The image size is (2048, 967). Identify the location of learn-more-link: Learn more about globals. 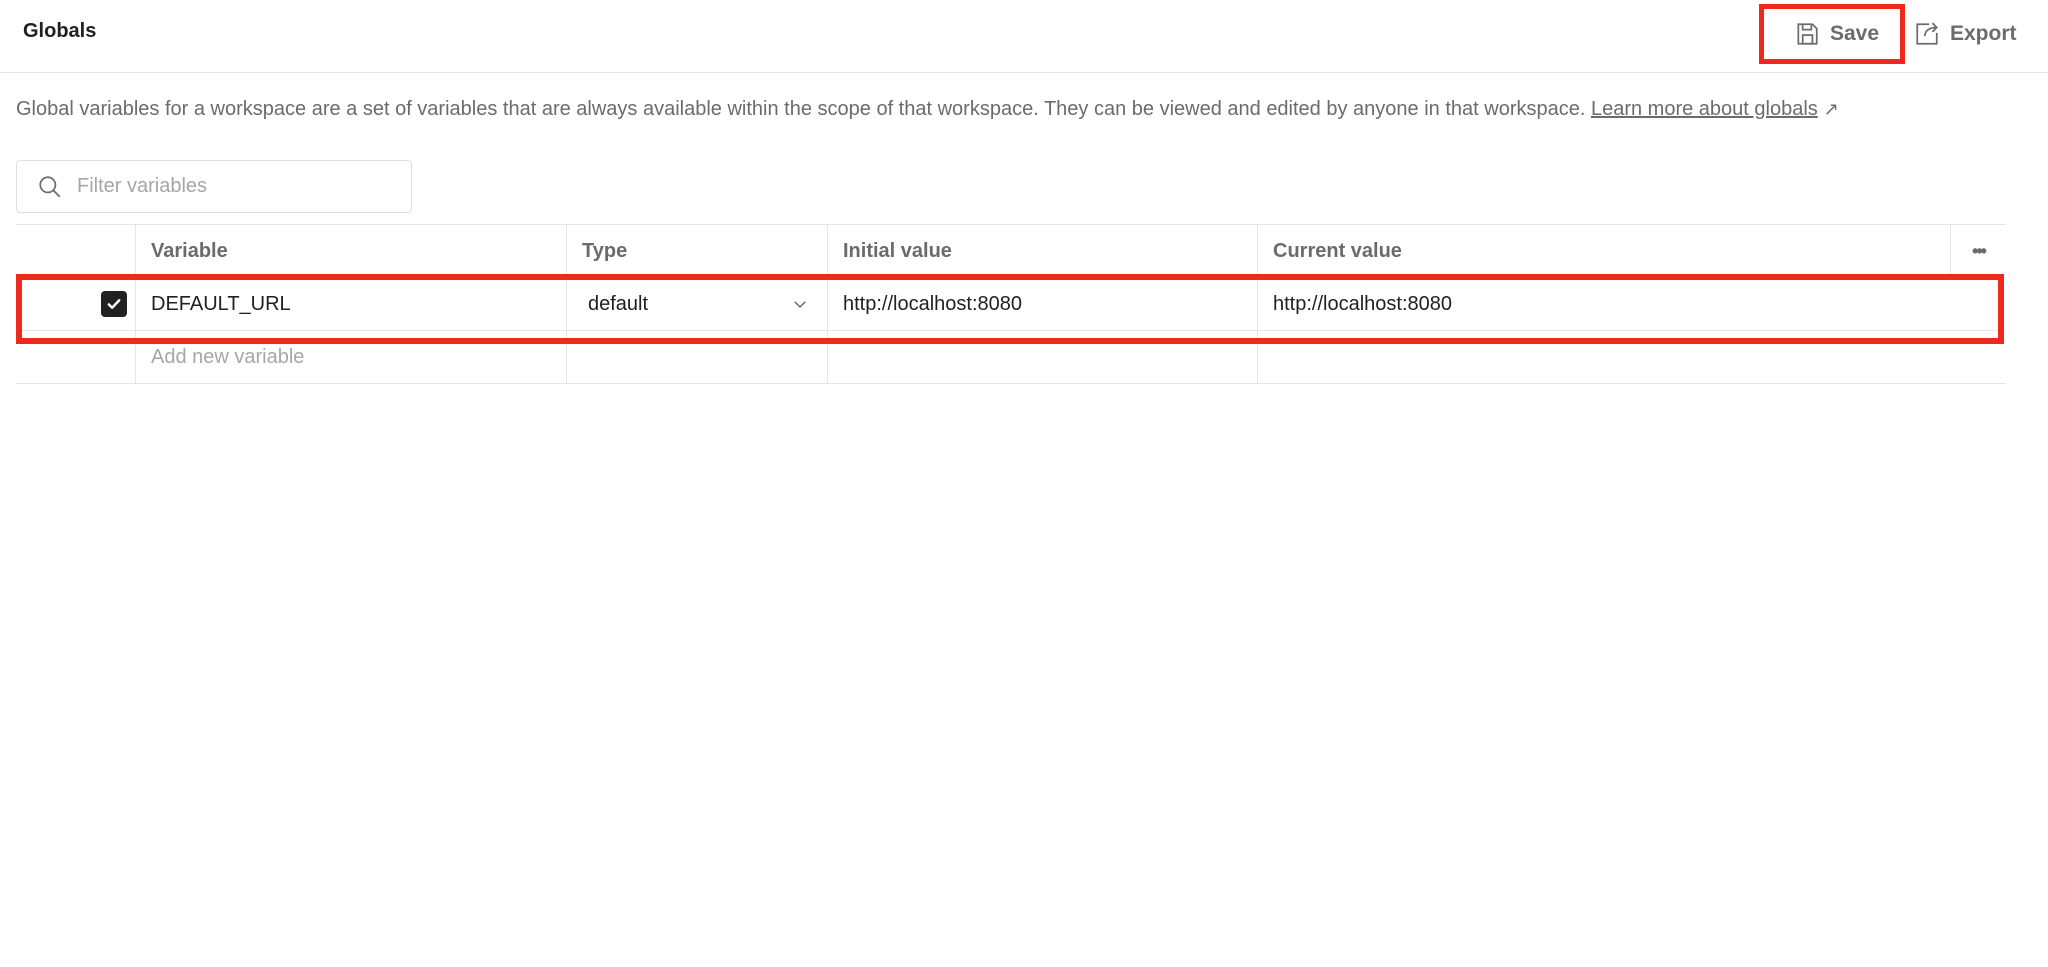
(1704, 109).